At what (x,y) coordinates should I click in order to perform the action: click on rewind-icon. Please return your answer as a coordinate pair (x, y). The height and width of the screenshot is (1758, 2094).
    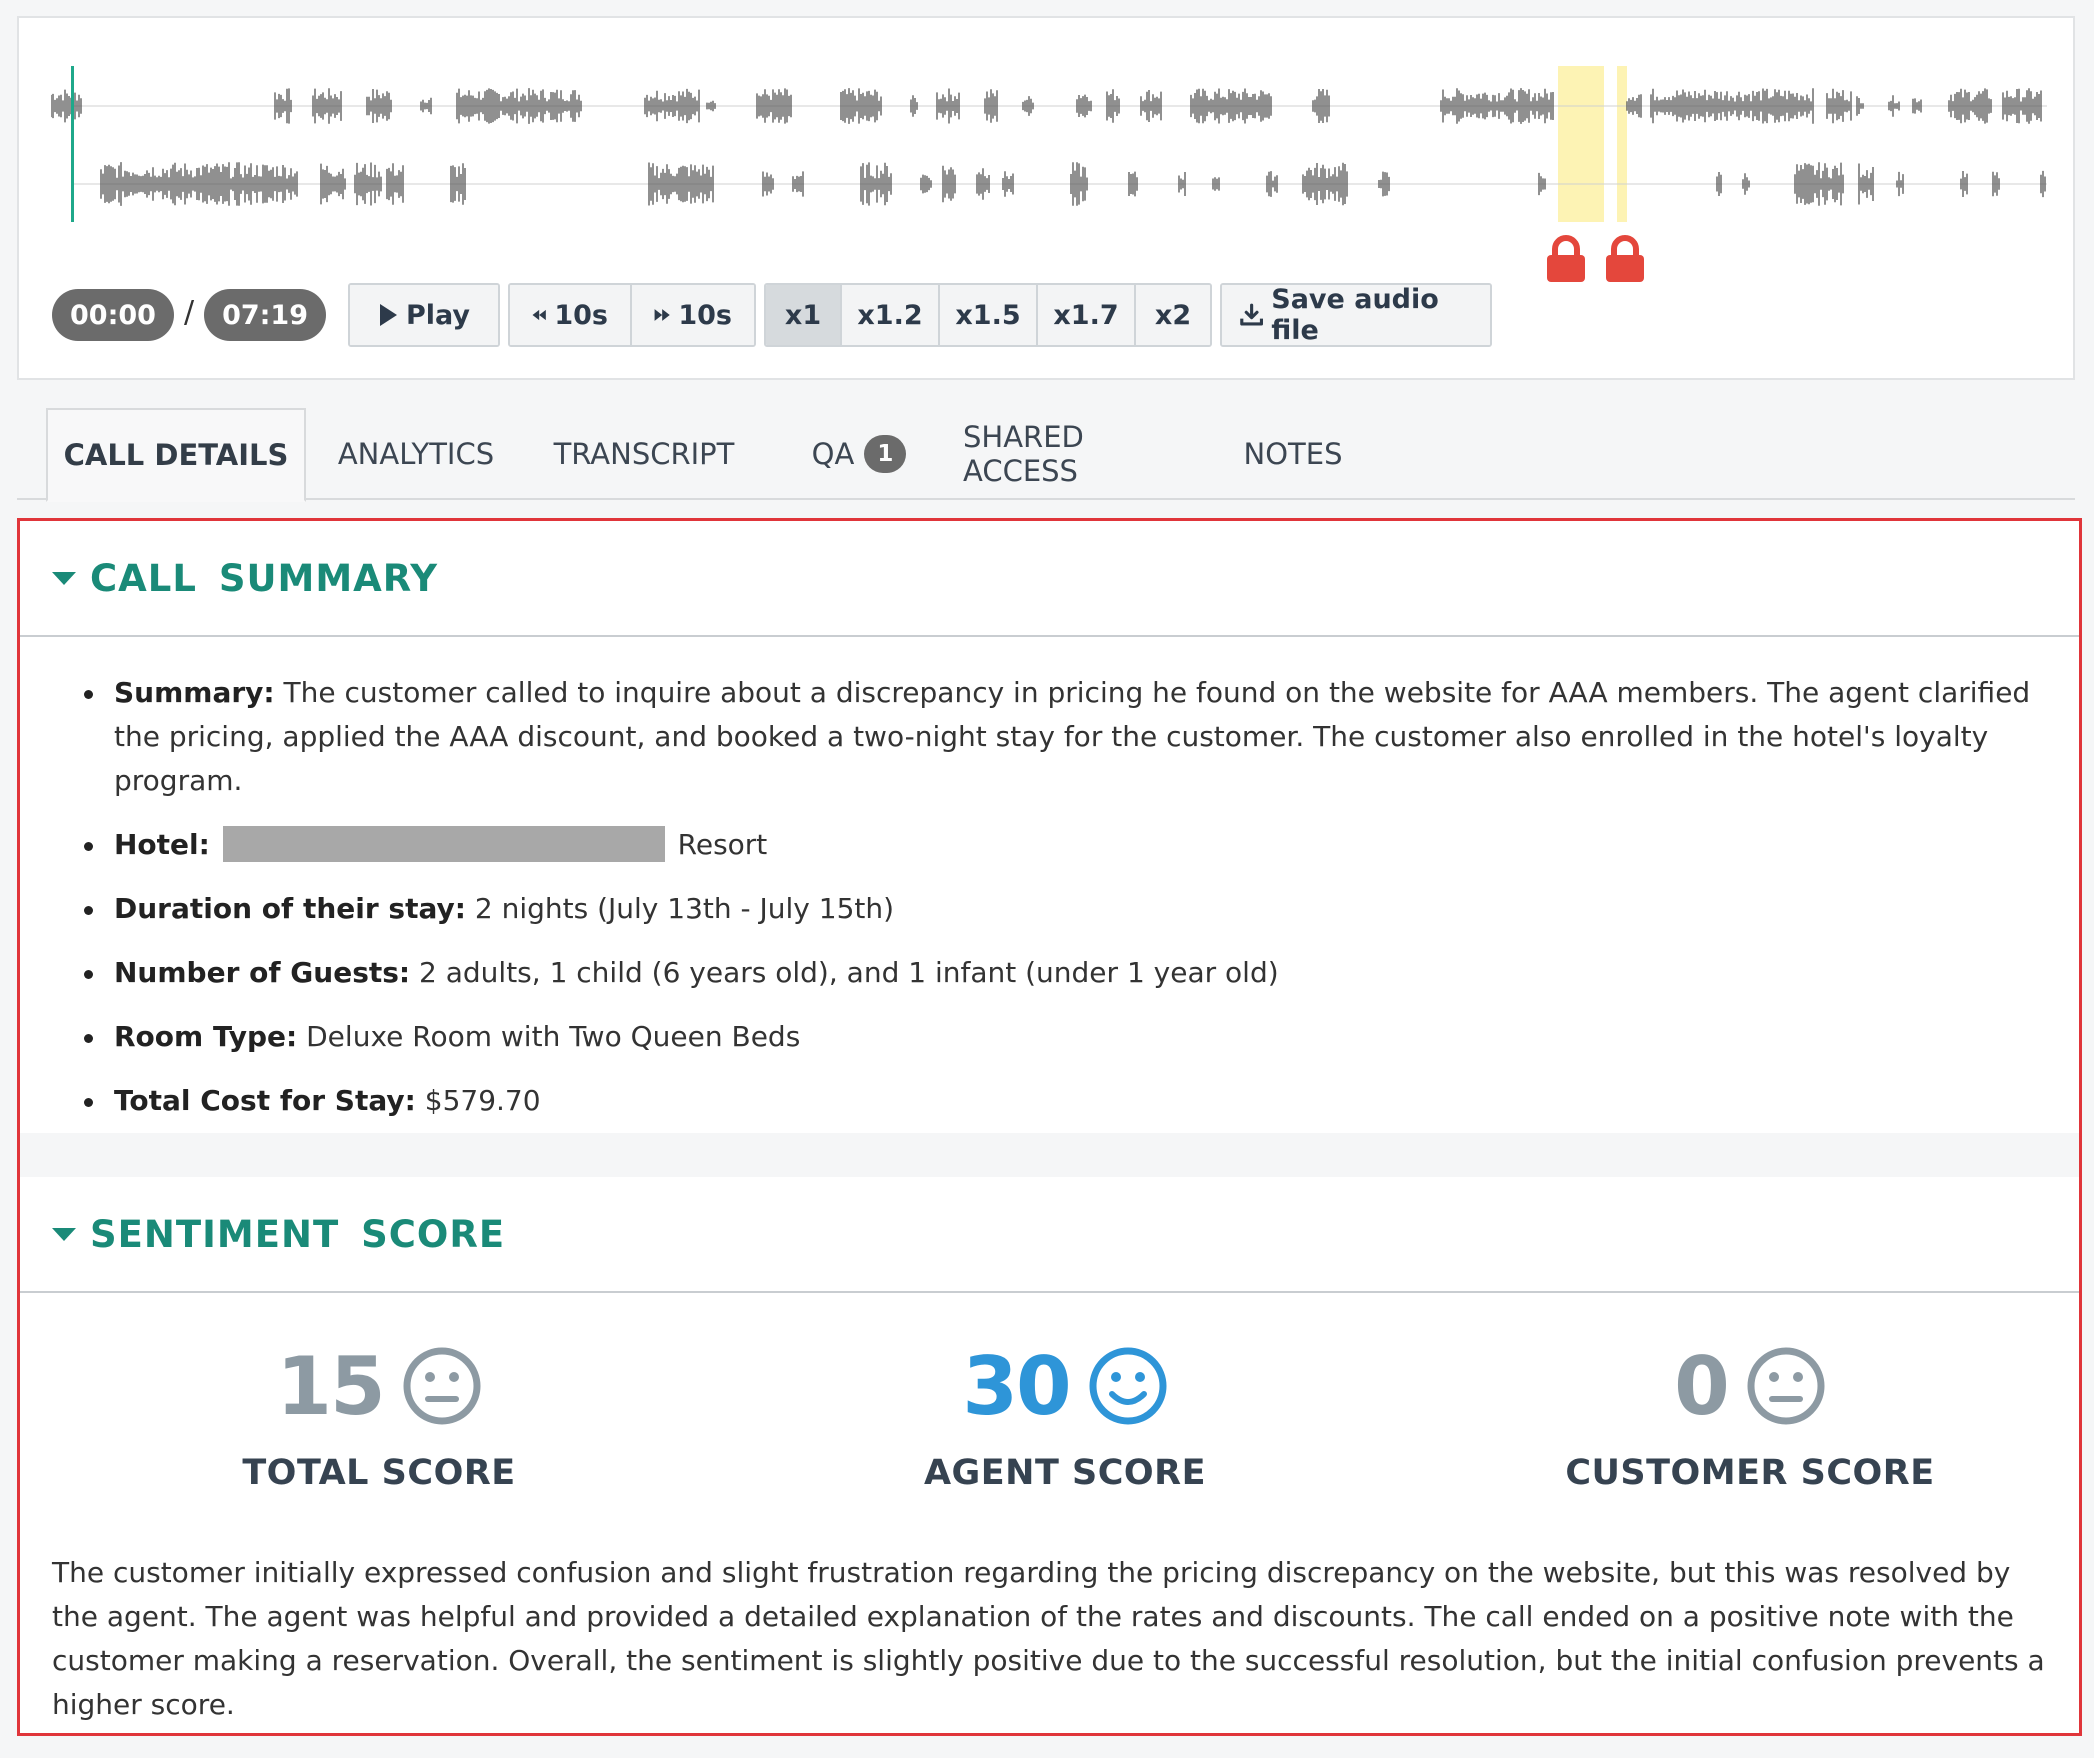
    Looking at the image, I should click on (539, 315).